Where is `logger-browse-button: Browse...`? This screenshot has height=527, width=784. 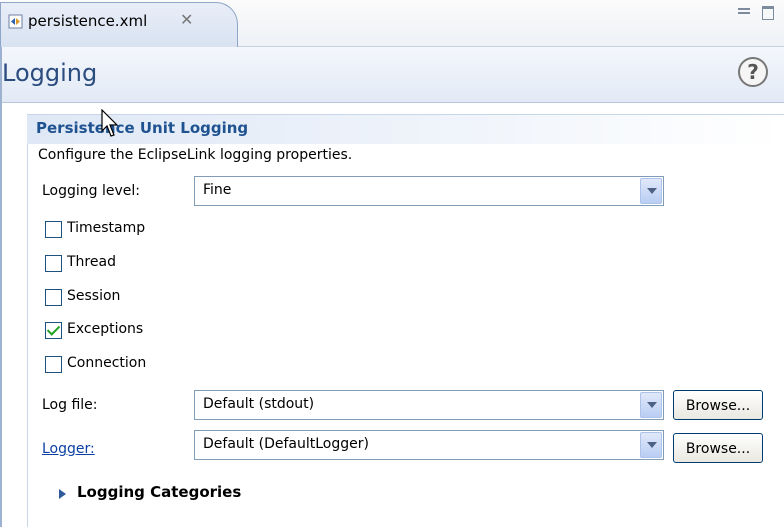 logger-browse-button: Browse... is located at coordinates (718, 448).